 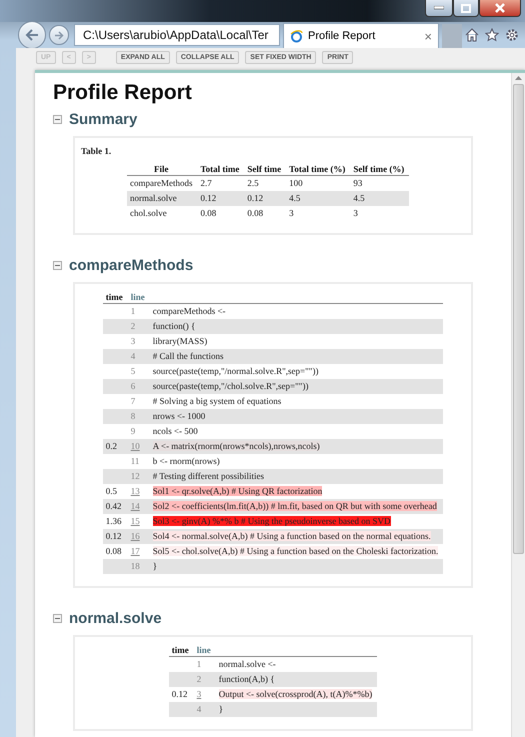 What do you see at coordinates (133, 401) in the screenshot?
I see `line-number: 7` at bounding box center [133, 401].